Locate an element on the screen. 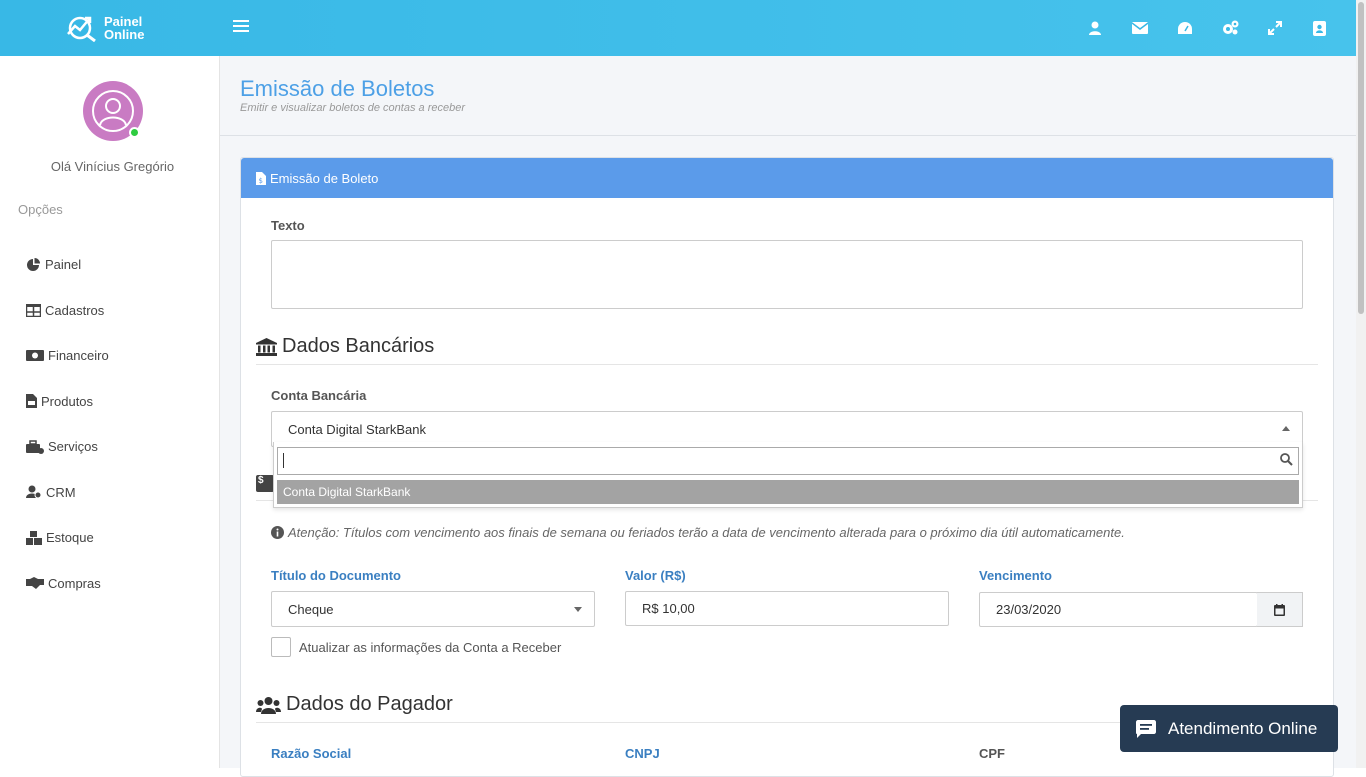 This screenshot has width=1366, height=777. logo-line2: Online is located at coordinates (124, 34).